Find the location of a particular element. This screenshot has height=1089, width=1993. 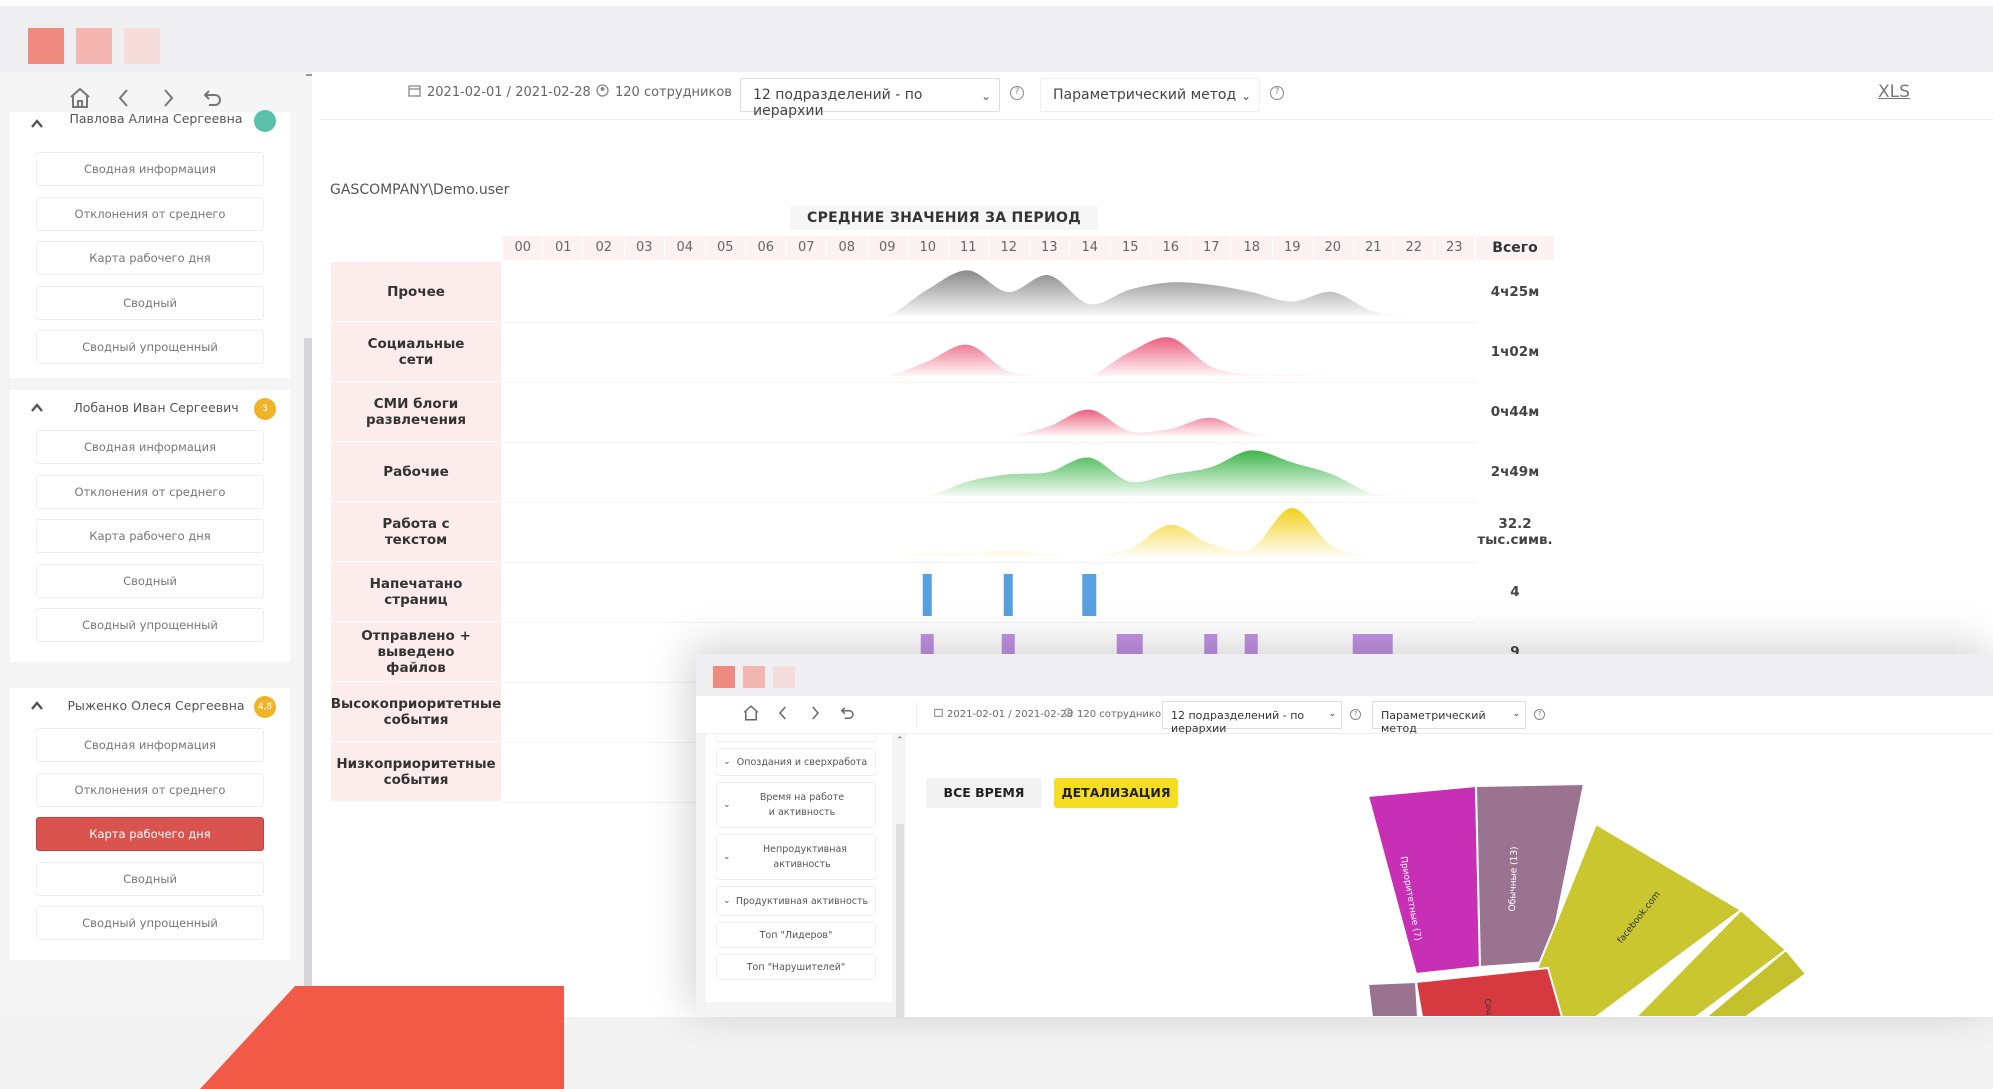

employee-count: 120 сотрудников is located at coordinates (664, 92).